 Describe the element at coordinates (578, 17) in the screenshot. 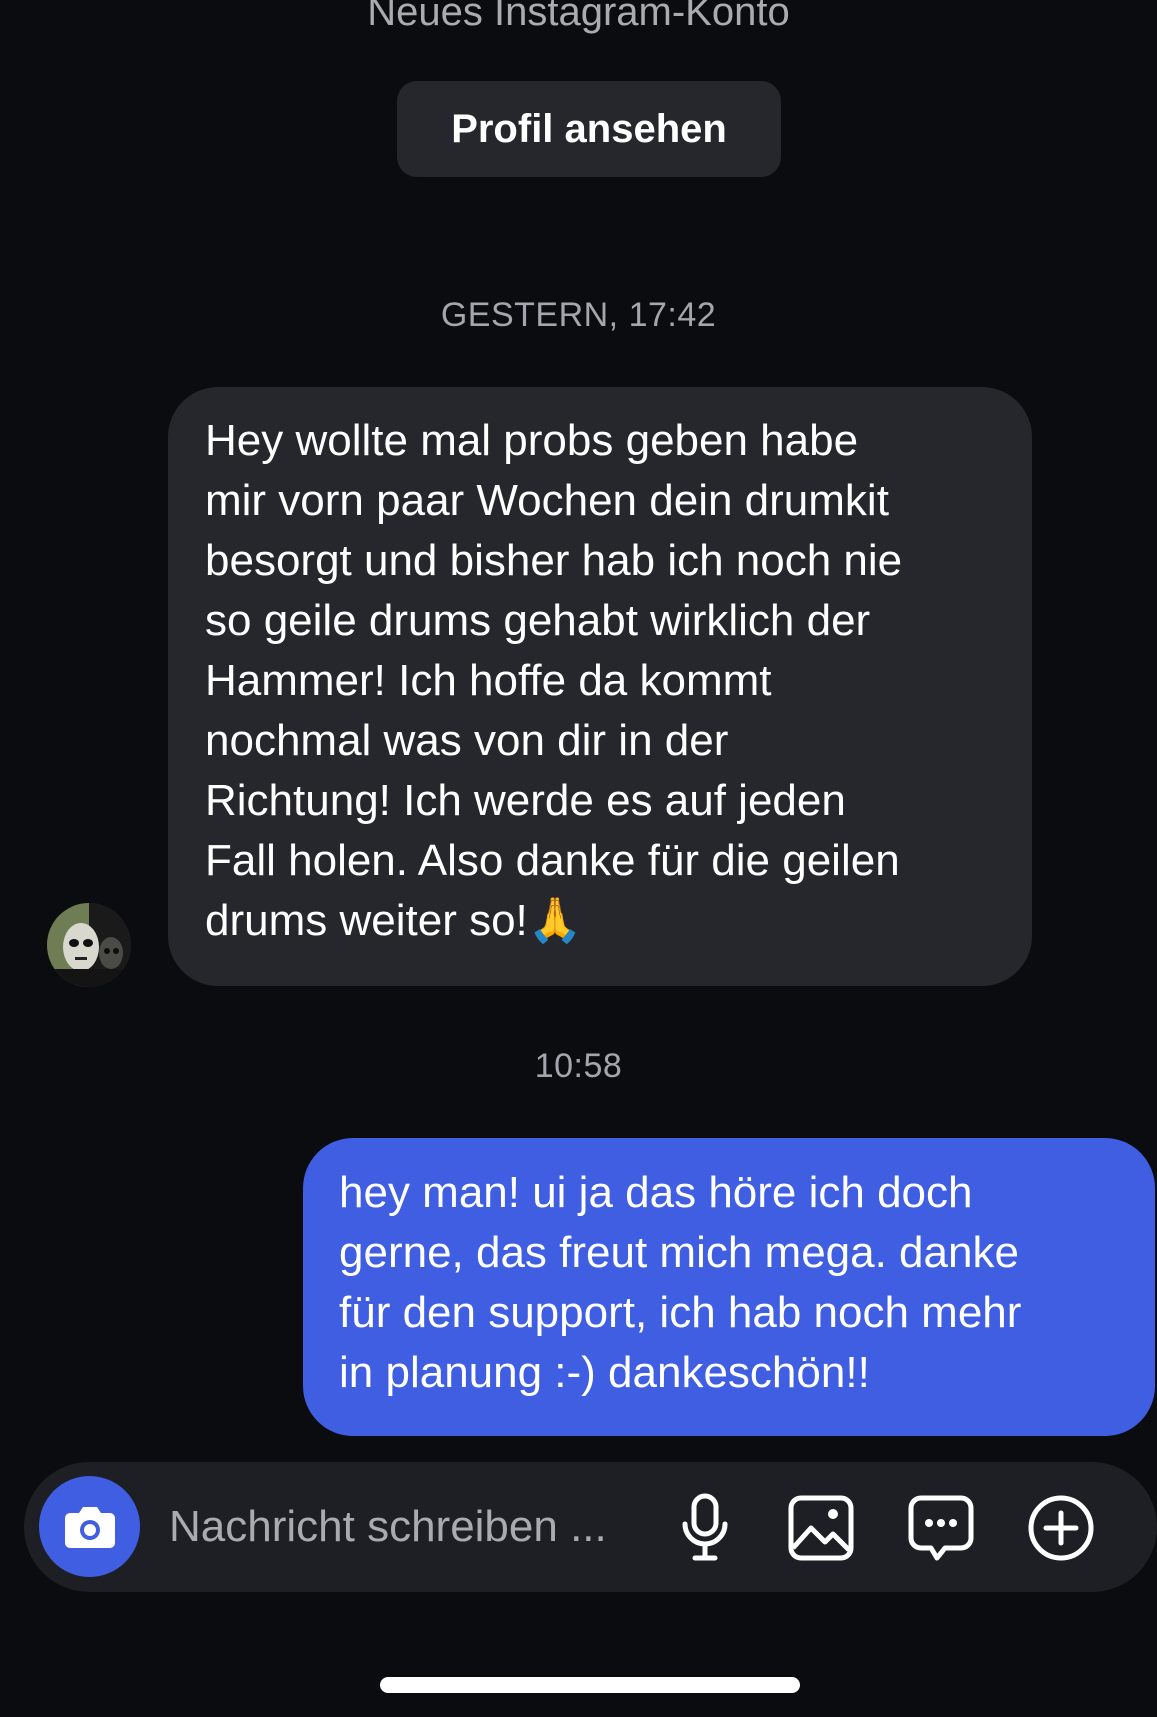

I see `account-subtitle: Neues Instagram-Konto` at that location.